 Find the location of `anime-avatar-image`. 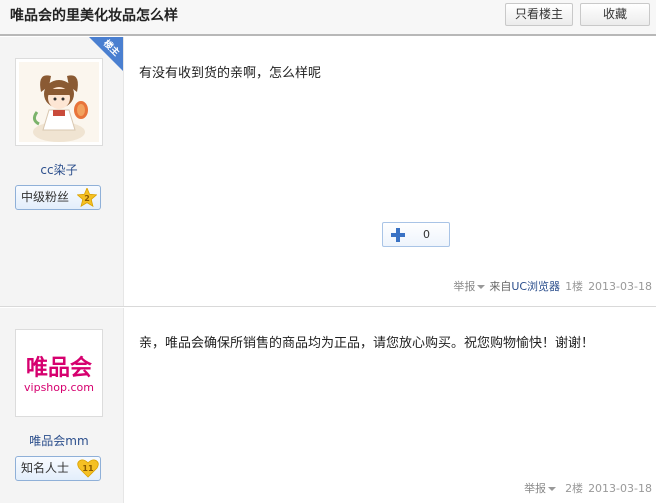

anime-avatar-image is located at coordinates (59, 102).